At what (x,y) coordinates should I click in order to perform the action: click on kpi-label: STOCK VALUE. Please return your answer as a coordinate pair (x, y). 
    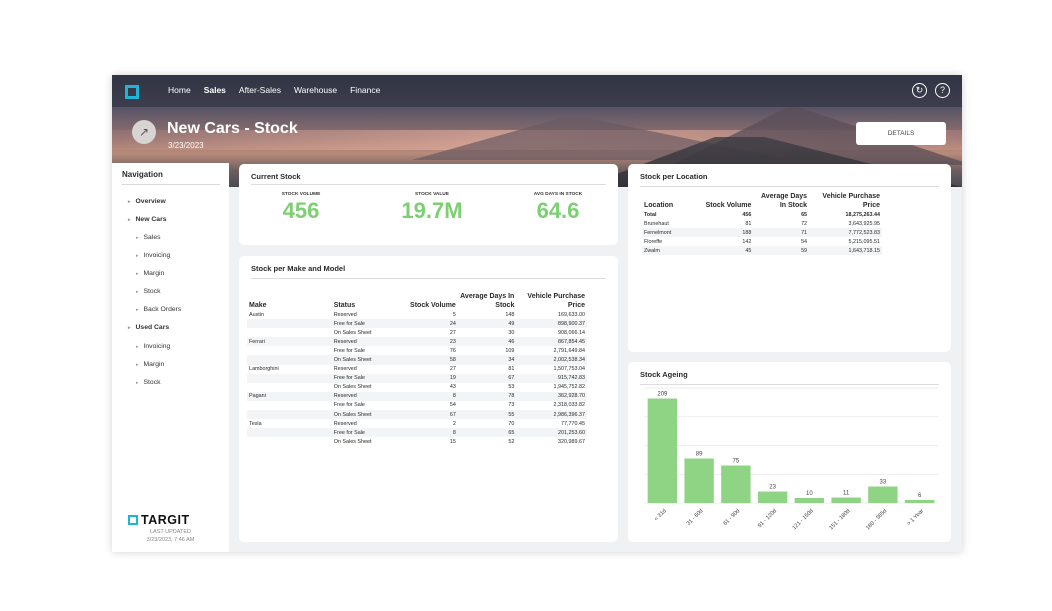
    Looking at the image, I should click on (432, 194).